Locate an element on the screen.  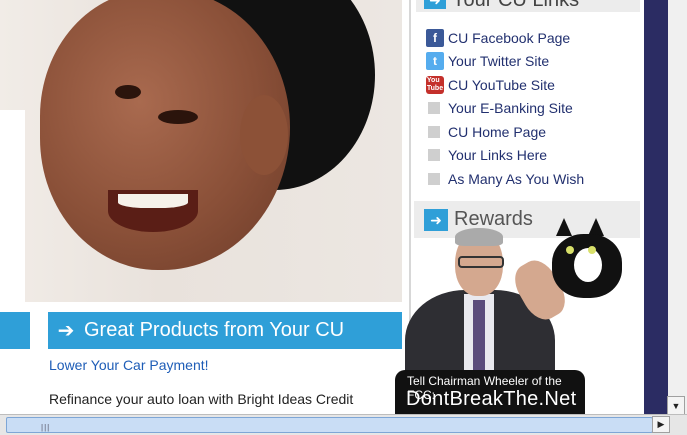
left-section-tab is located at coordinates (15, 330).